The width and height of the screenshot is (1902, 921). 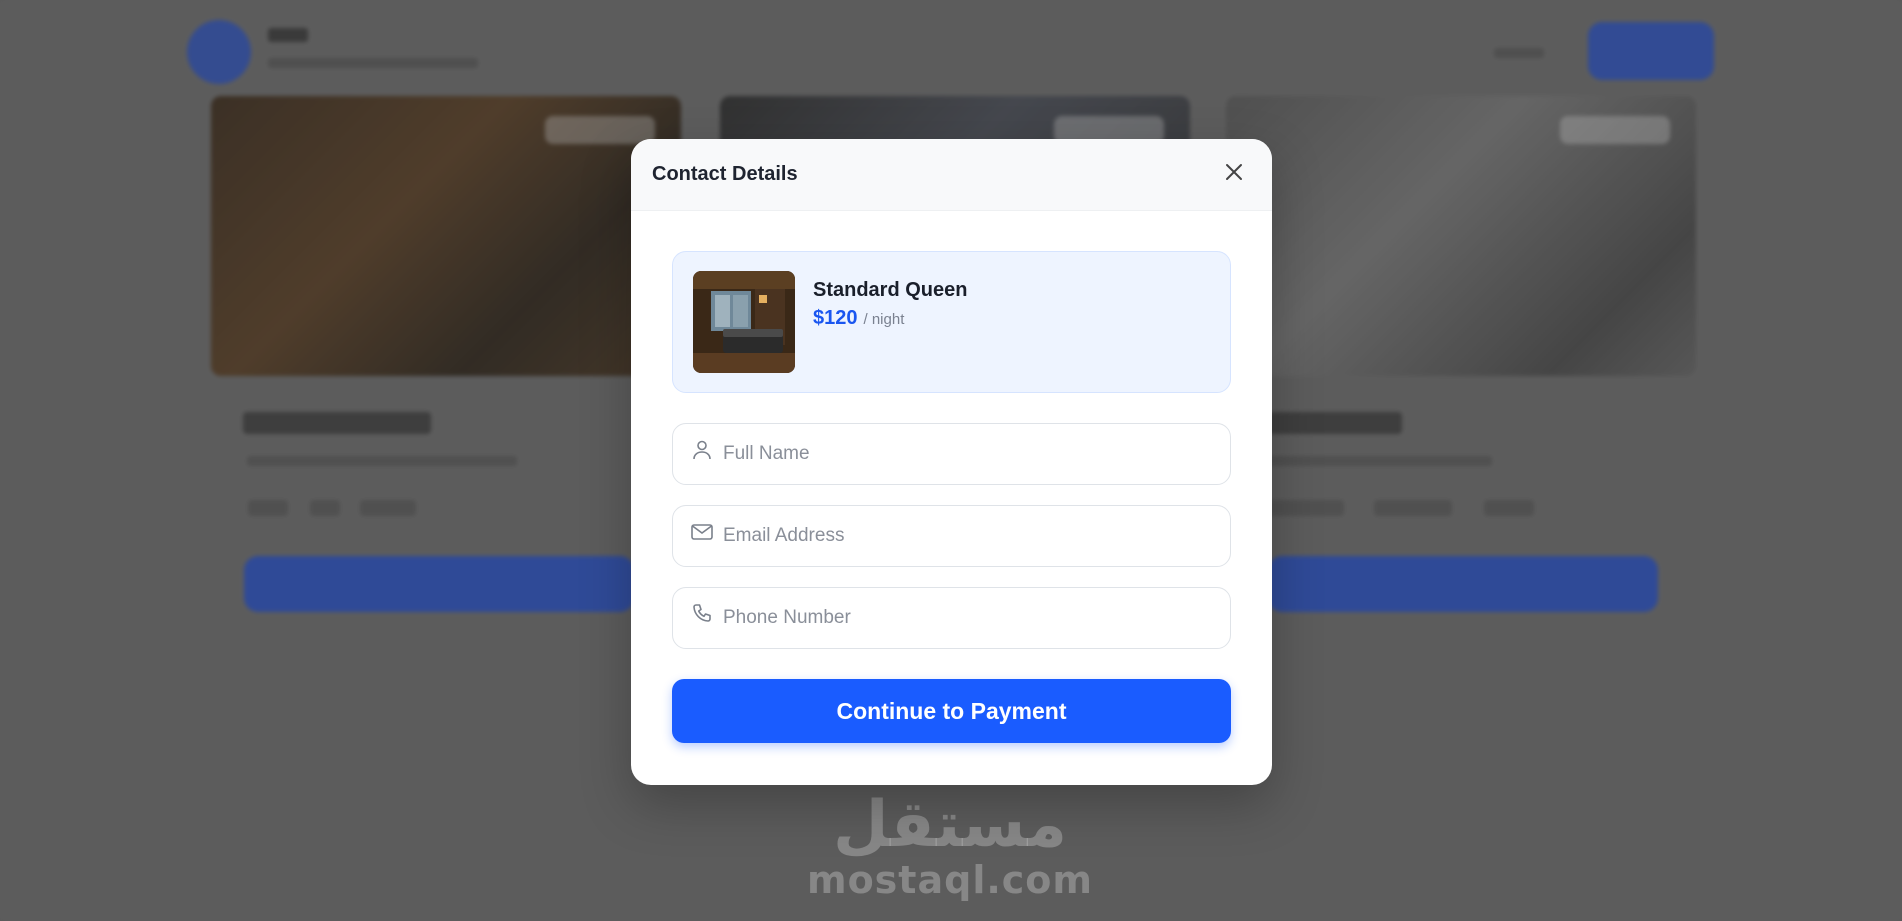 What do you see at coordinates (702, 532) in the screenshot?
I see `mail-icon` at bounding box center [702, 532].